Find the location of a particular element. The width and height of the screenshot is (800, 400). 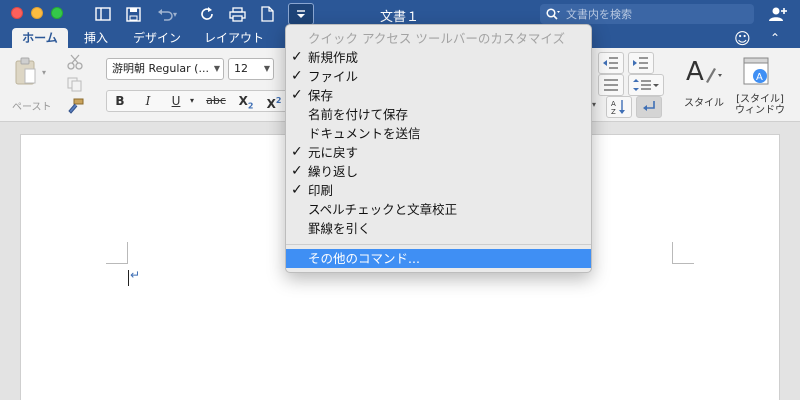

menu-item-print: ✓ 印刷 is located at coordinates (438, 190).